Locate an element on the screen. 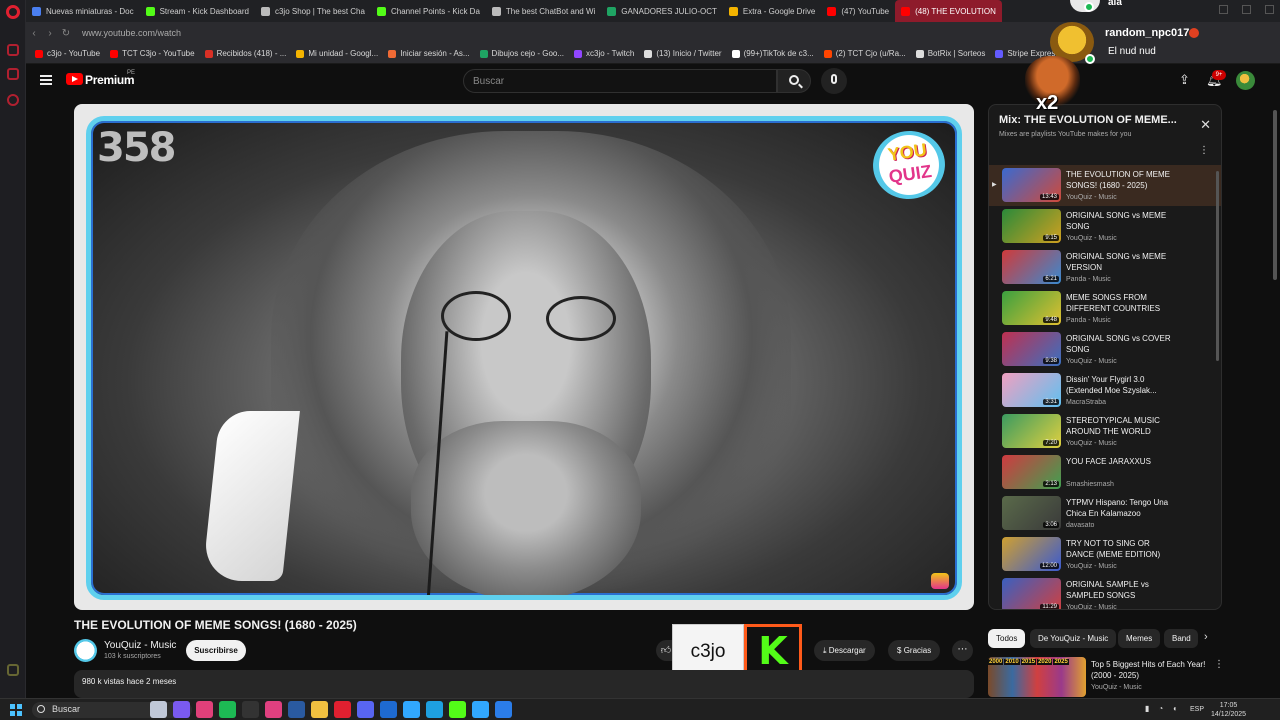 The width and height of the screenshot is (1280, 720). sidebar-aria-icon is located at coordinates (13, 50).